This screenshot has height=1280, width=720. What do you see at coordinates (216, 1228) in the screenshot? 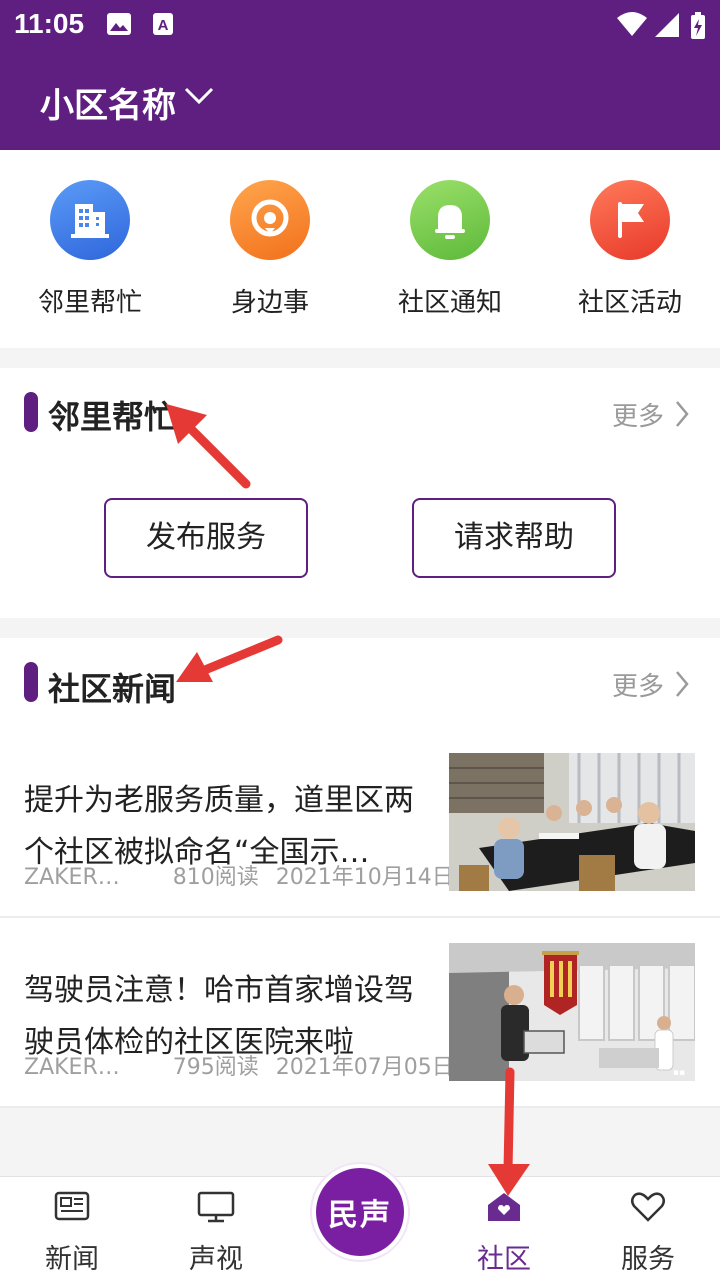
I see `tab-video: 声视` at bounding box center [216, 1228].